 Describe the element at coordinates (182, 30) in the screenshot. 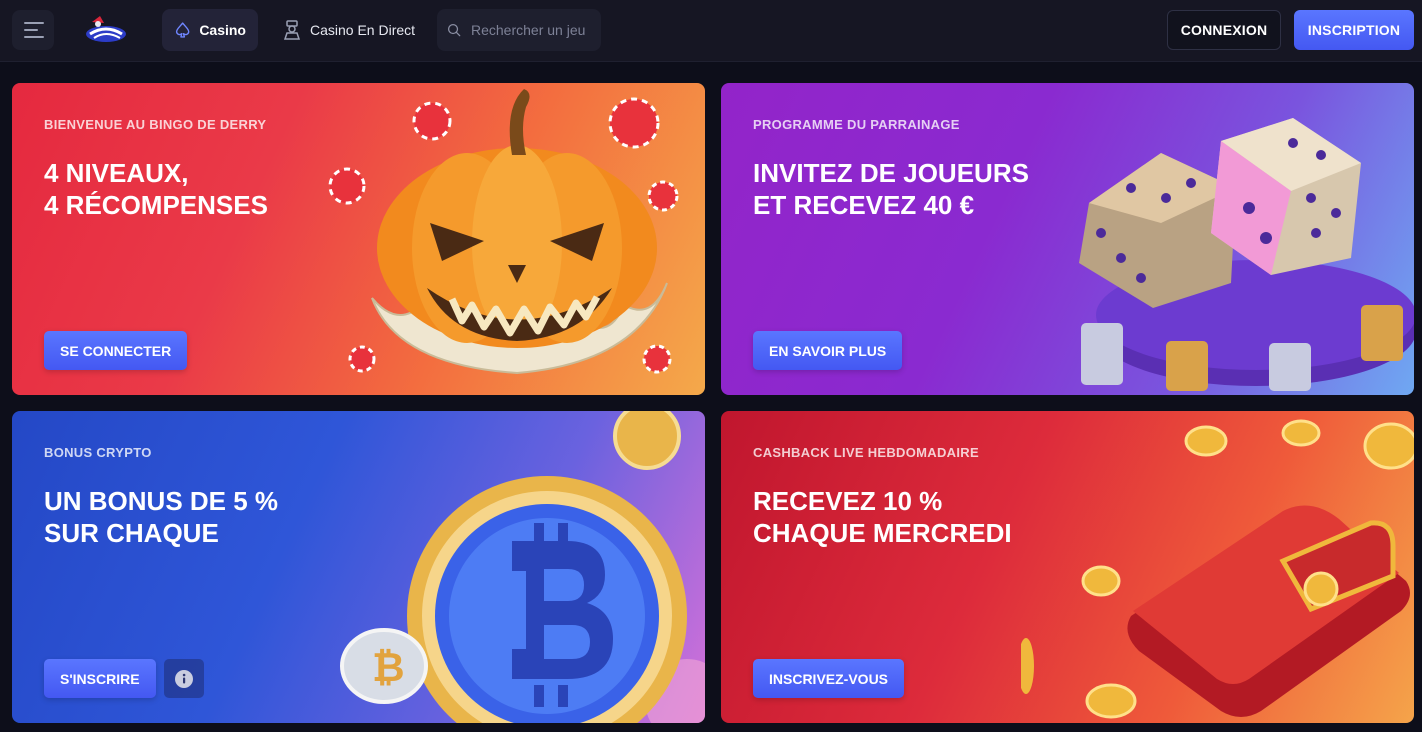

I see `spade-icon` at that location.